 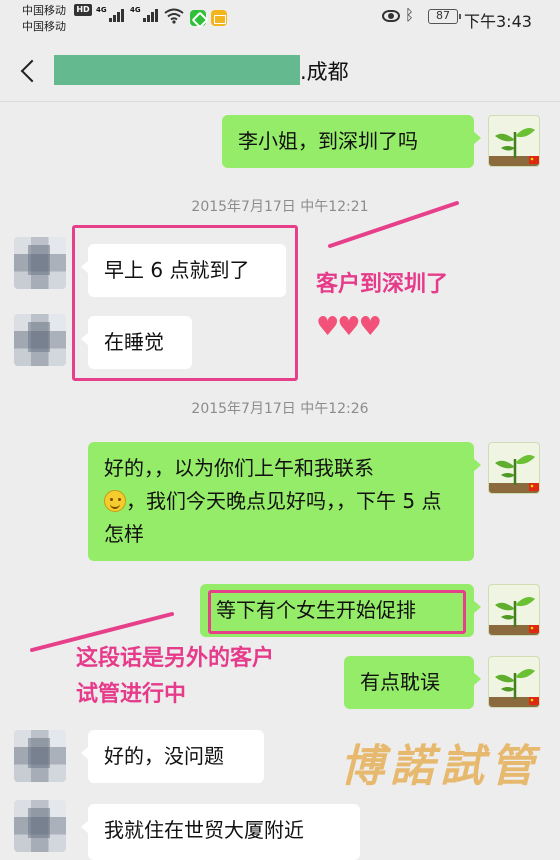 I want to click on message-text: 我就住在世贸大厦附近, so click(x=204, y=830).